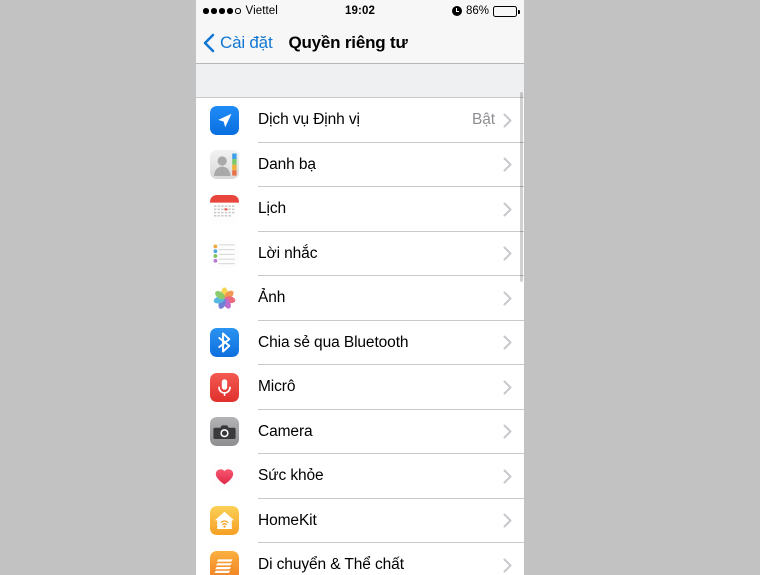 Image resolution: width=760 pixels, height=575 pixels. I want to click on list-item: Camera, so click(360, 431).